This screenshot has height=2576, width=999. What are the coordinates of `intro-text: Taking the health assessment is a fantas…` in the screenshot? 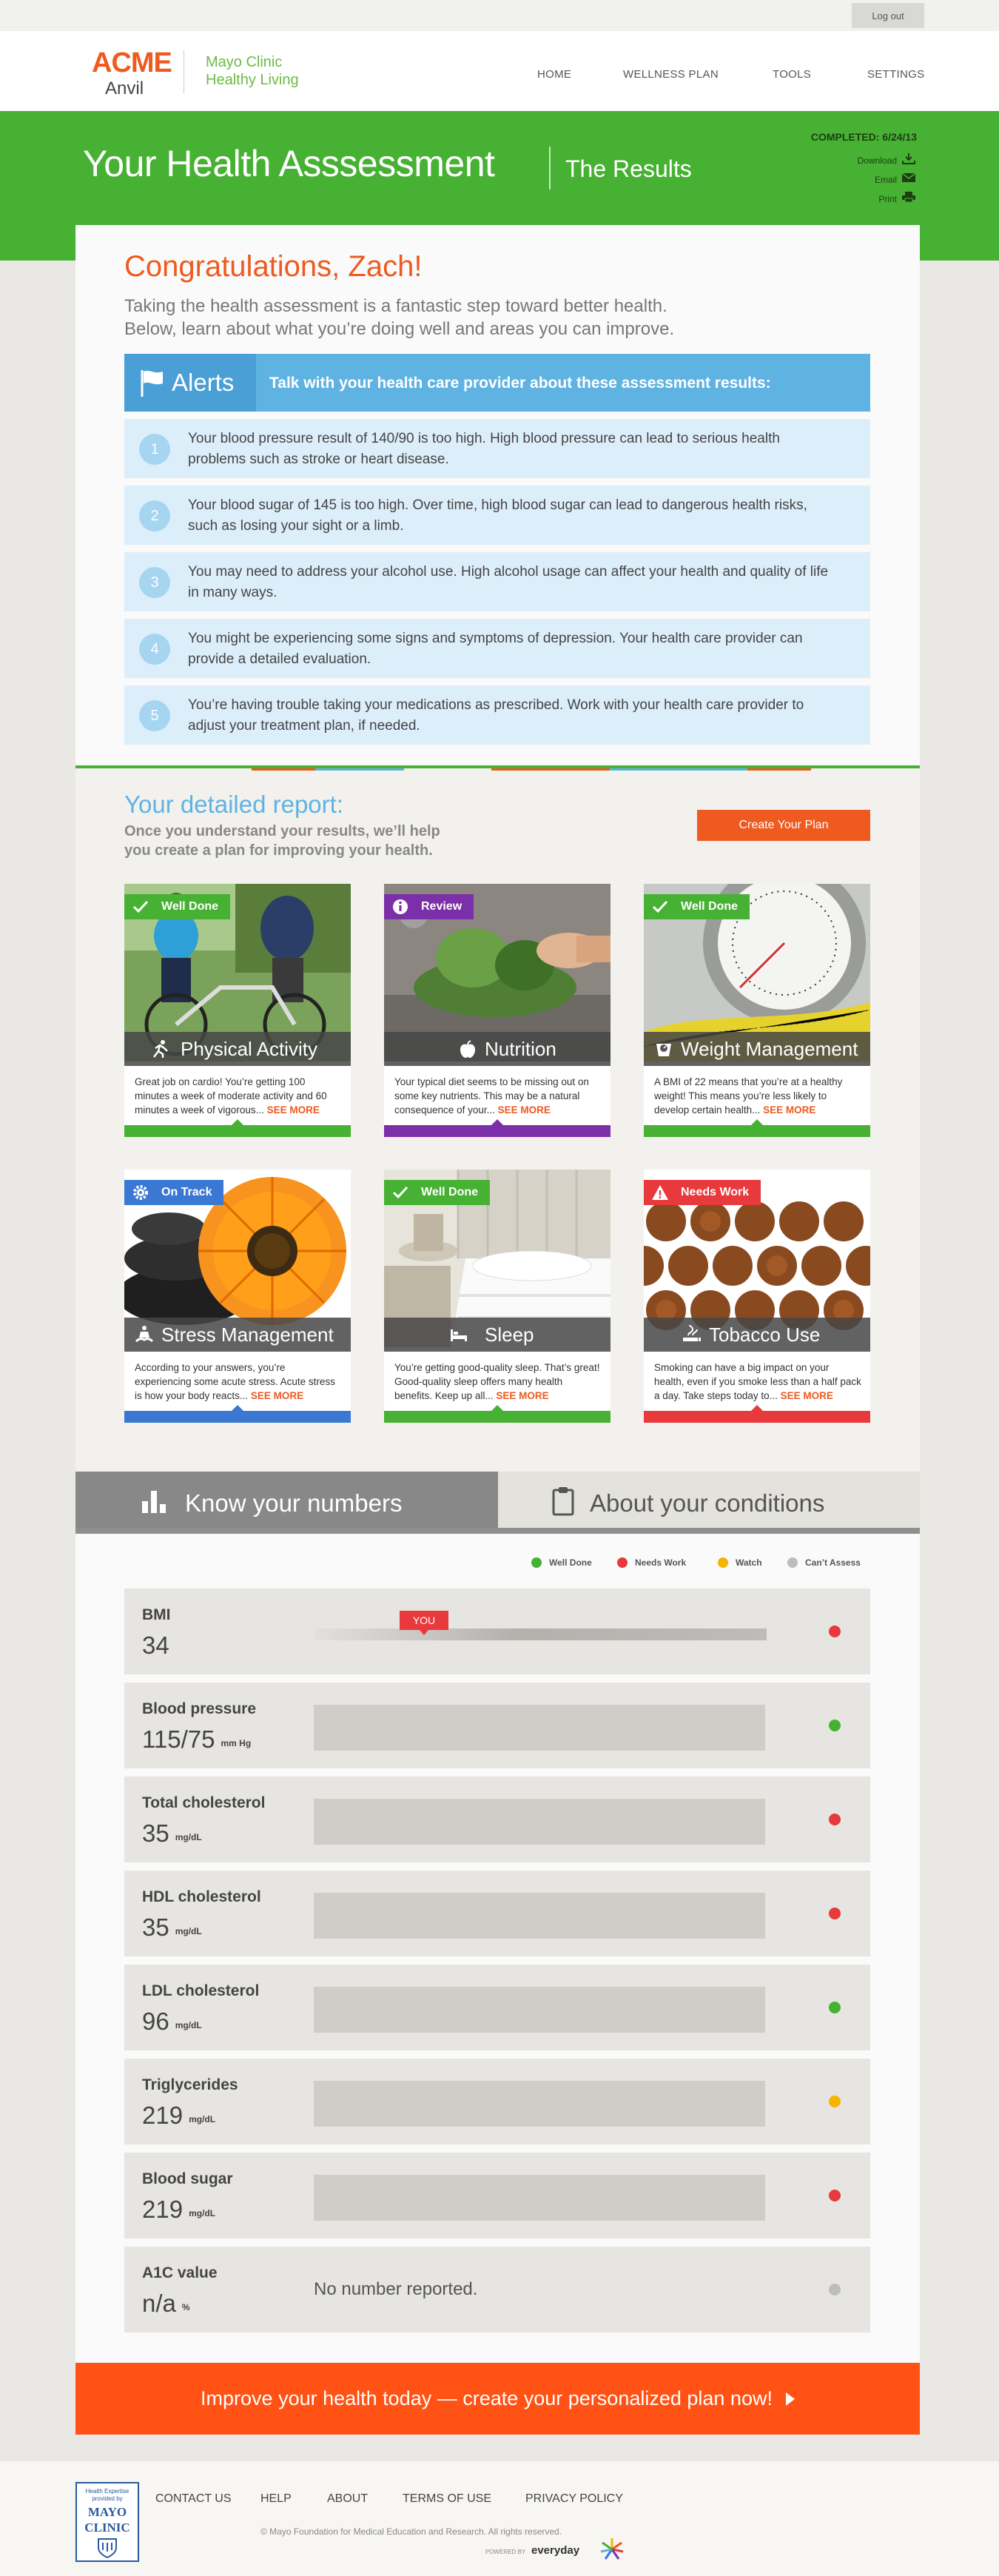 It's located at (457, 318).